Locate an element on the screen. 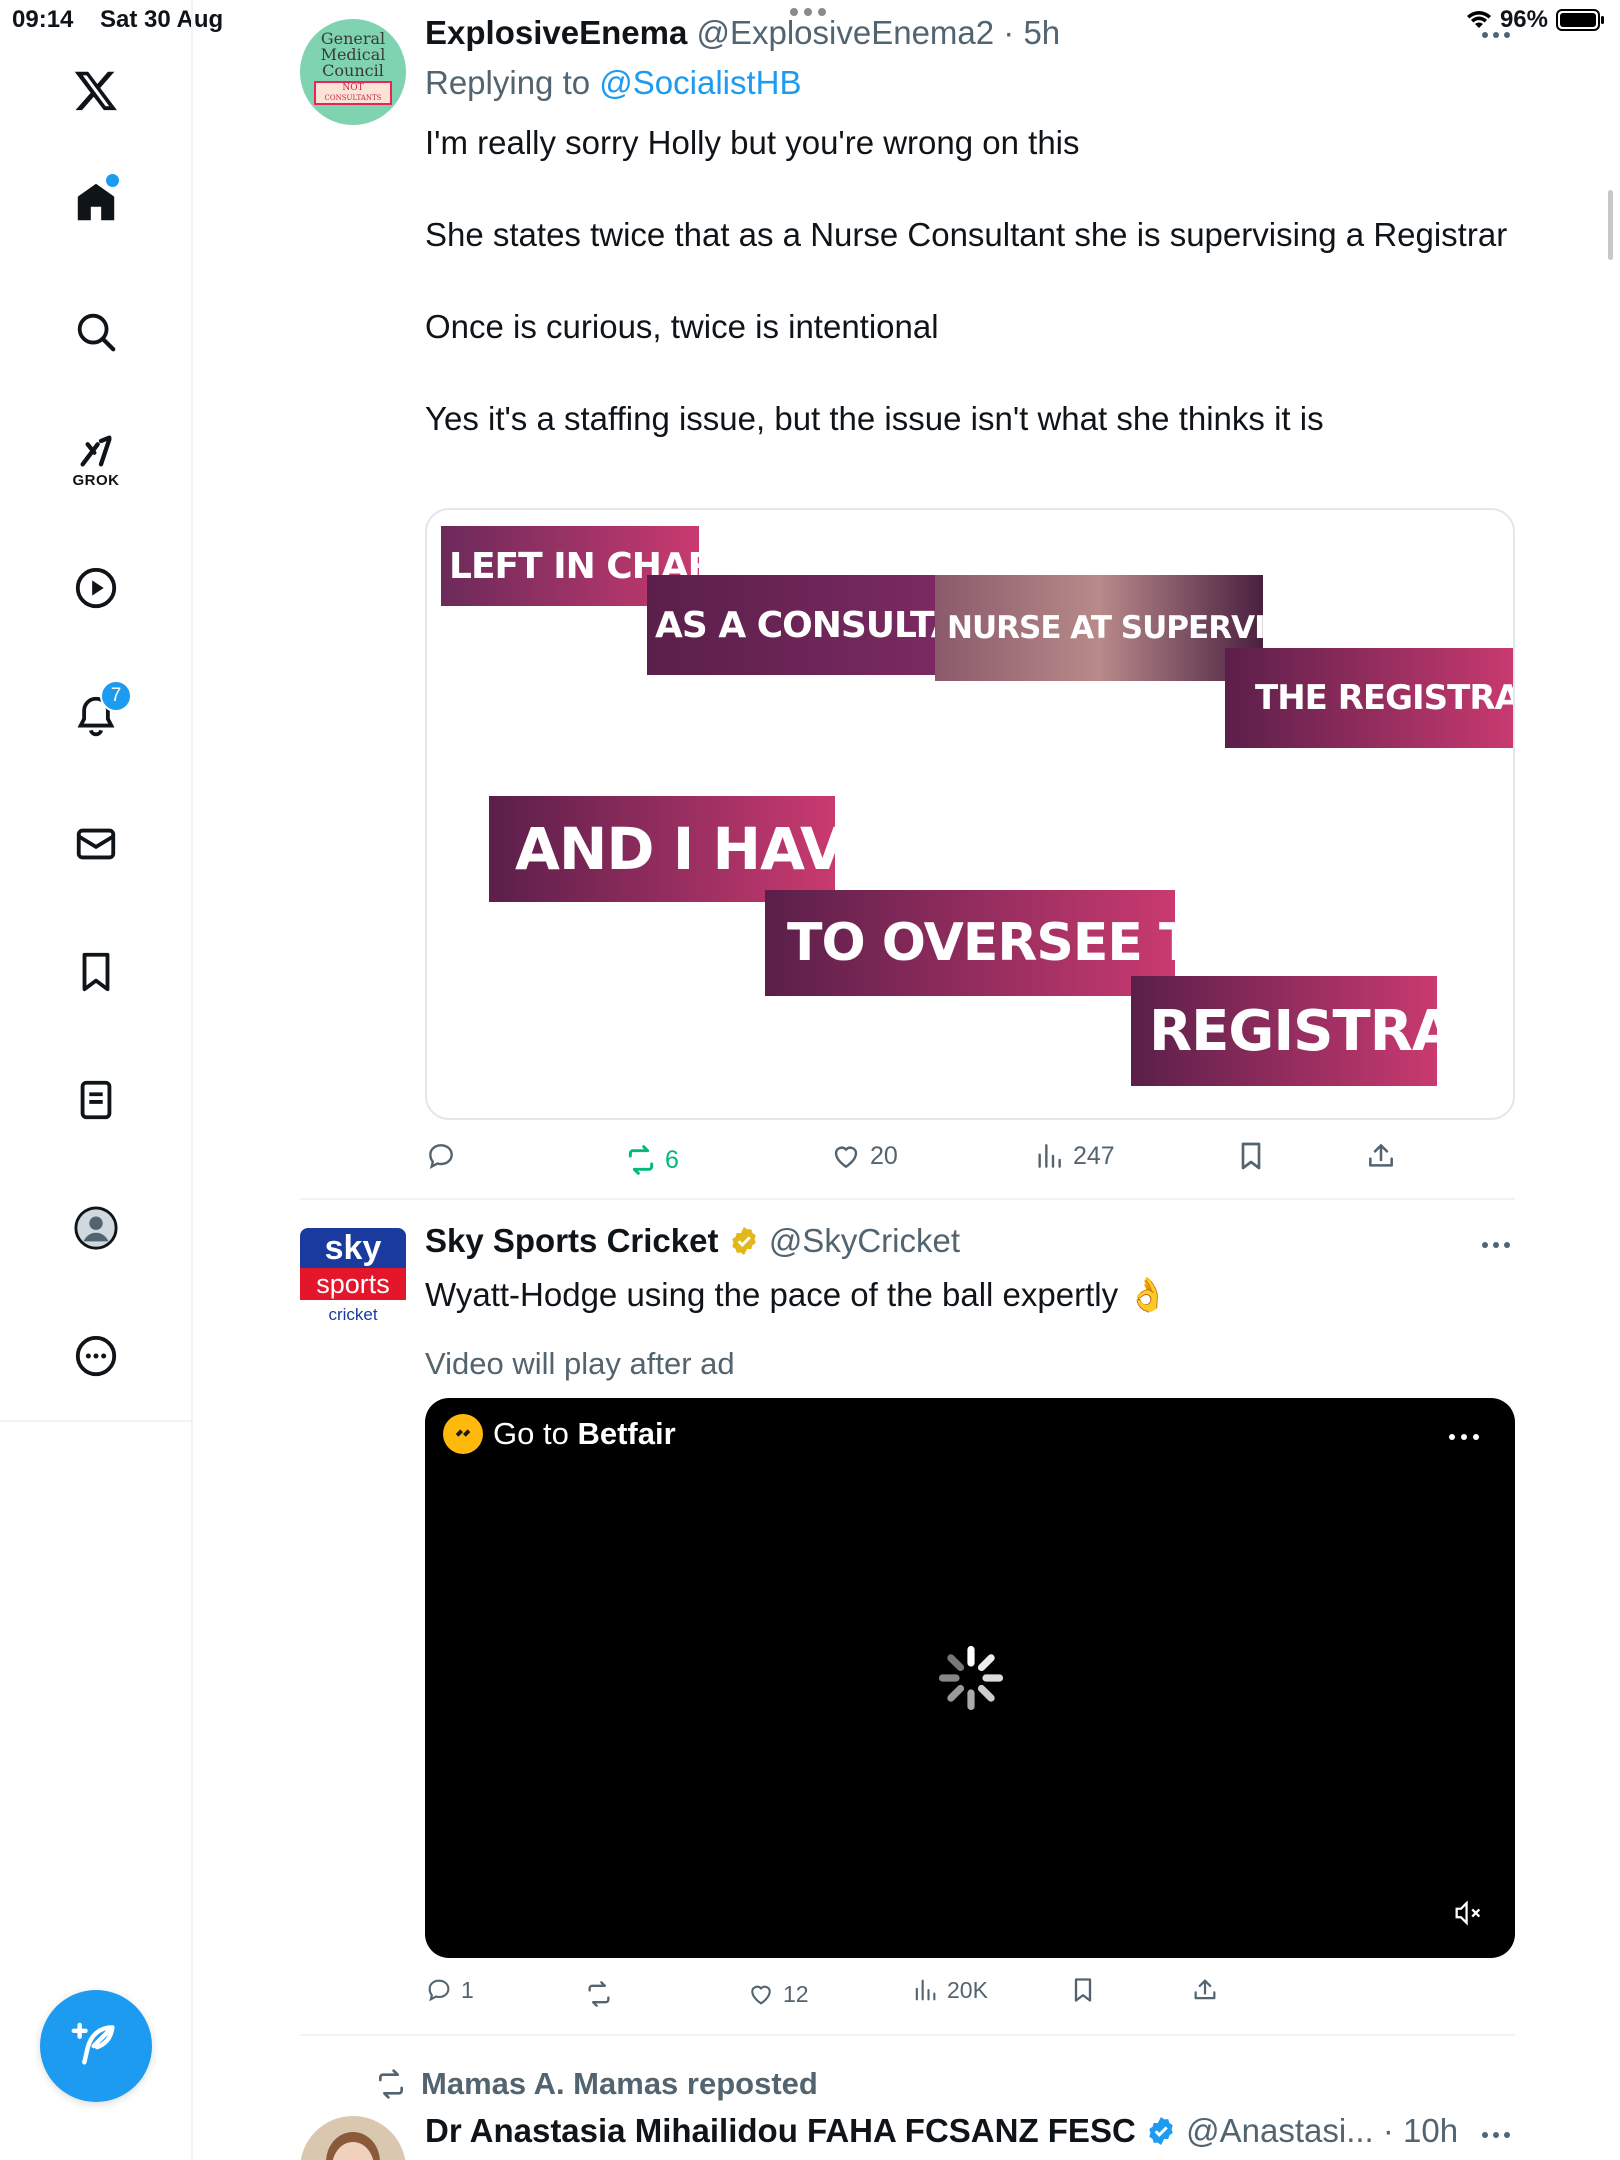  play-circle-icon is located at coordinates (96, 588).